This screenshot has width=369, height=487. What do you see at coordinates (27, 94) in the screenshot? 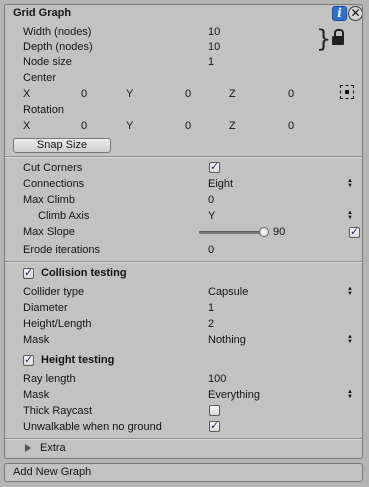
I see `center-x-label: X` at bounding box center [27, 94].